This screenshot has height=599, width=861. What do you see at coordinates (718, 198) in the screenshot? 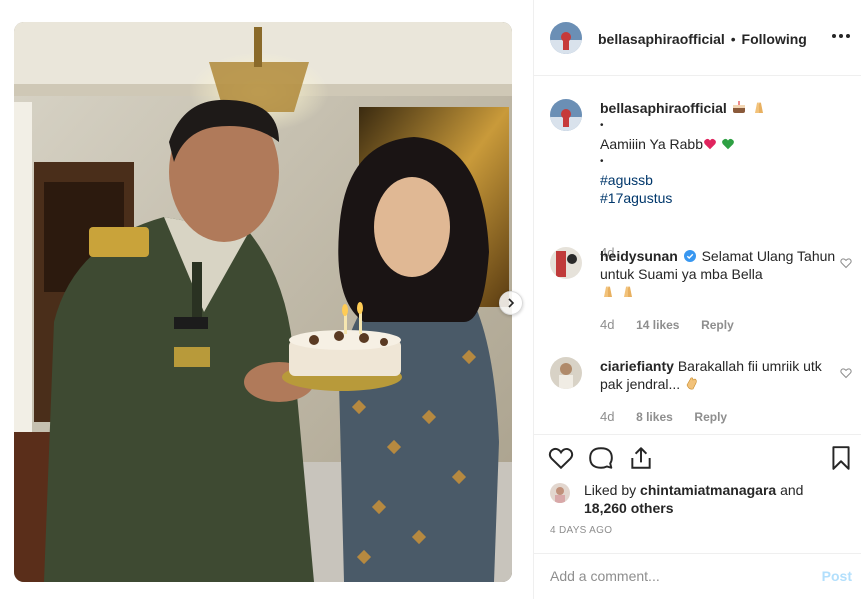
I see `hashtag-link: #17agustus` at bounding box center [718, 198].